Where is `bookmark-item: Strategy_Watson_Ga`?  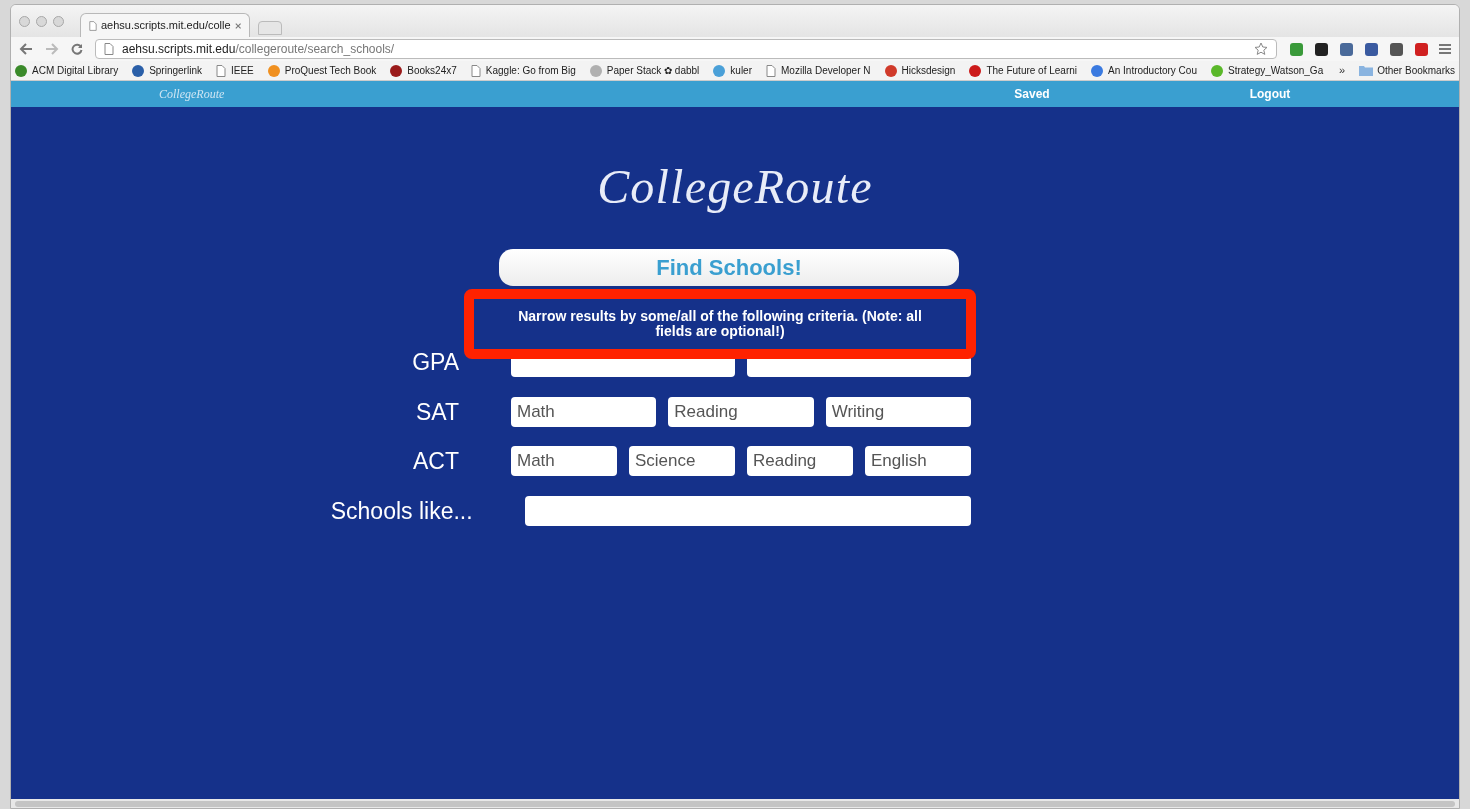 bookmark-item: Strategy_Watson_Ga is located at coordinates (1267, 70).